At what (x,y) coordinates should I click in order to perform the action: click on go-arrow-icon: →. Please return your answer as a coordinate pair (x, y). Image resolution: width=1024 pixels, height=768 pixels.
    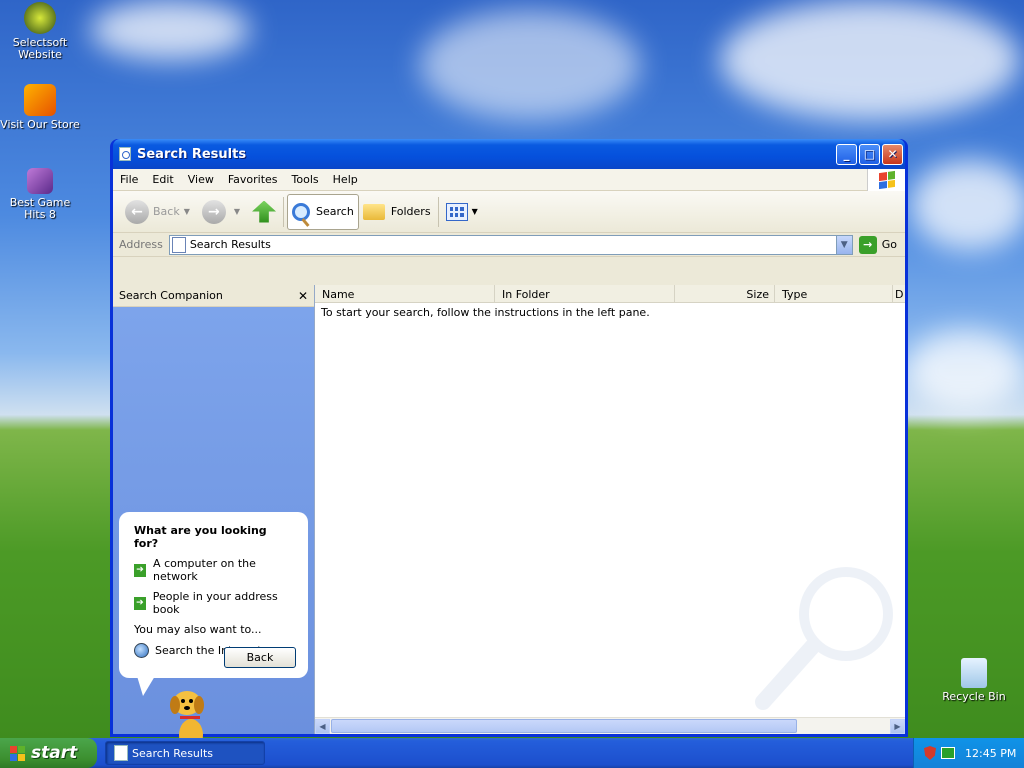
    Looking at the image, I should click on (867, 244).